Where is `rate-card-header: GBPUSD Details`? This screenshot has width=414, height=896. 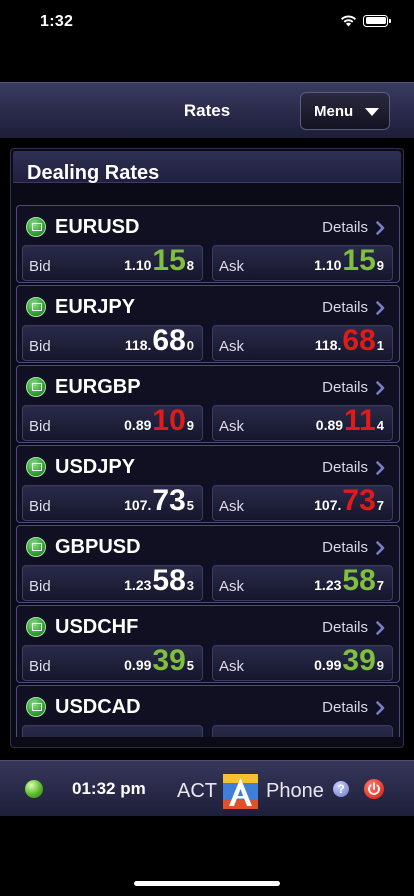
rate-card-header: GBPUSD Details is located at coordinates (208, 544).